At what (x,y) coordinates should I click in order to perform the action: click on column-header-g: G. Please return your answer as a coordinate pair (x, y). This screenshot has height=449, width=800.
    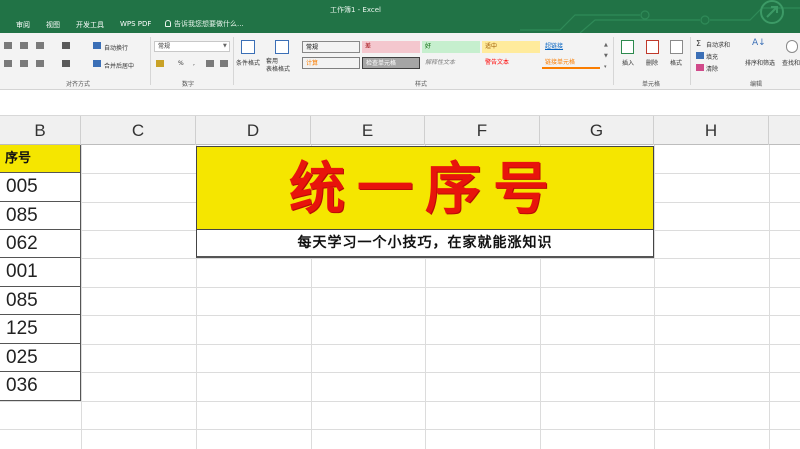
    Looking at the image, I should click on (597, 130).